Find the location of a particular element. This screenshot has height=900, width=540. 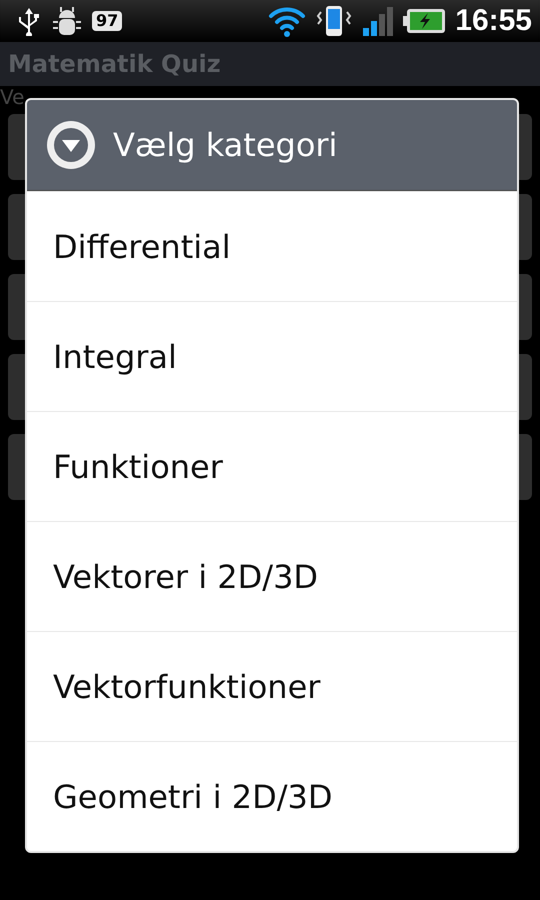

dropdown-icon is located at coordinates (71, 145).